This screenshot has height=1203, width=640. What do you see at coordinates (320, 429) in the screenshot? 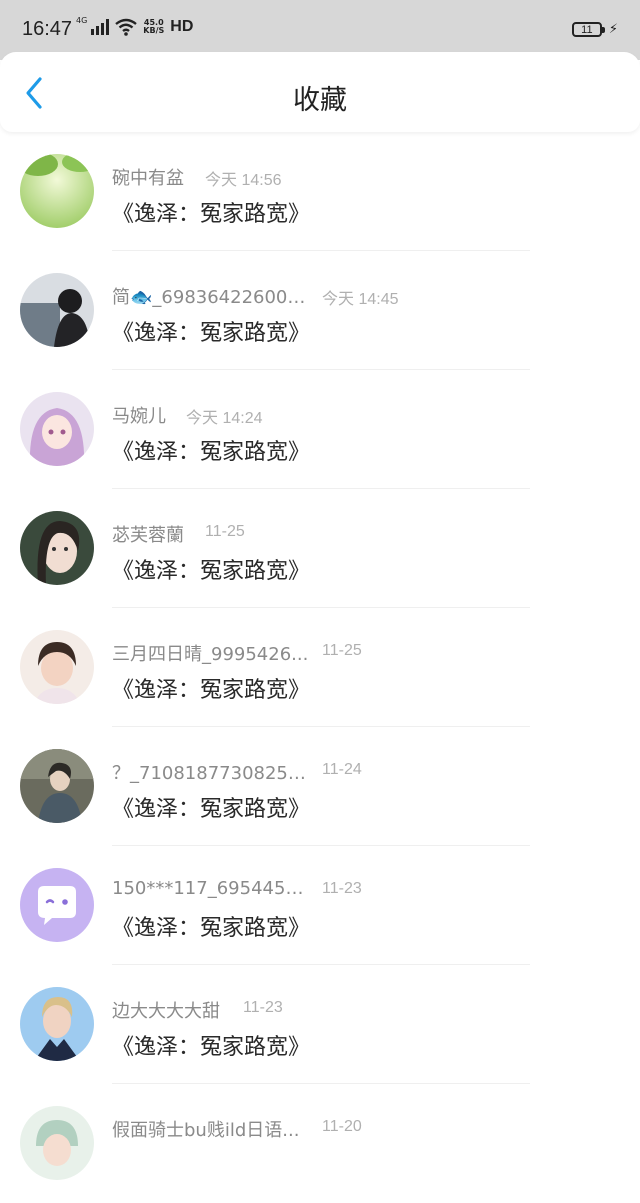
I see `list-item: 马婉儿 今天 14:24 《逸泽：冤家路宽》` at bounding box center [320, 429].